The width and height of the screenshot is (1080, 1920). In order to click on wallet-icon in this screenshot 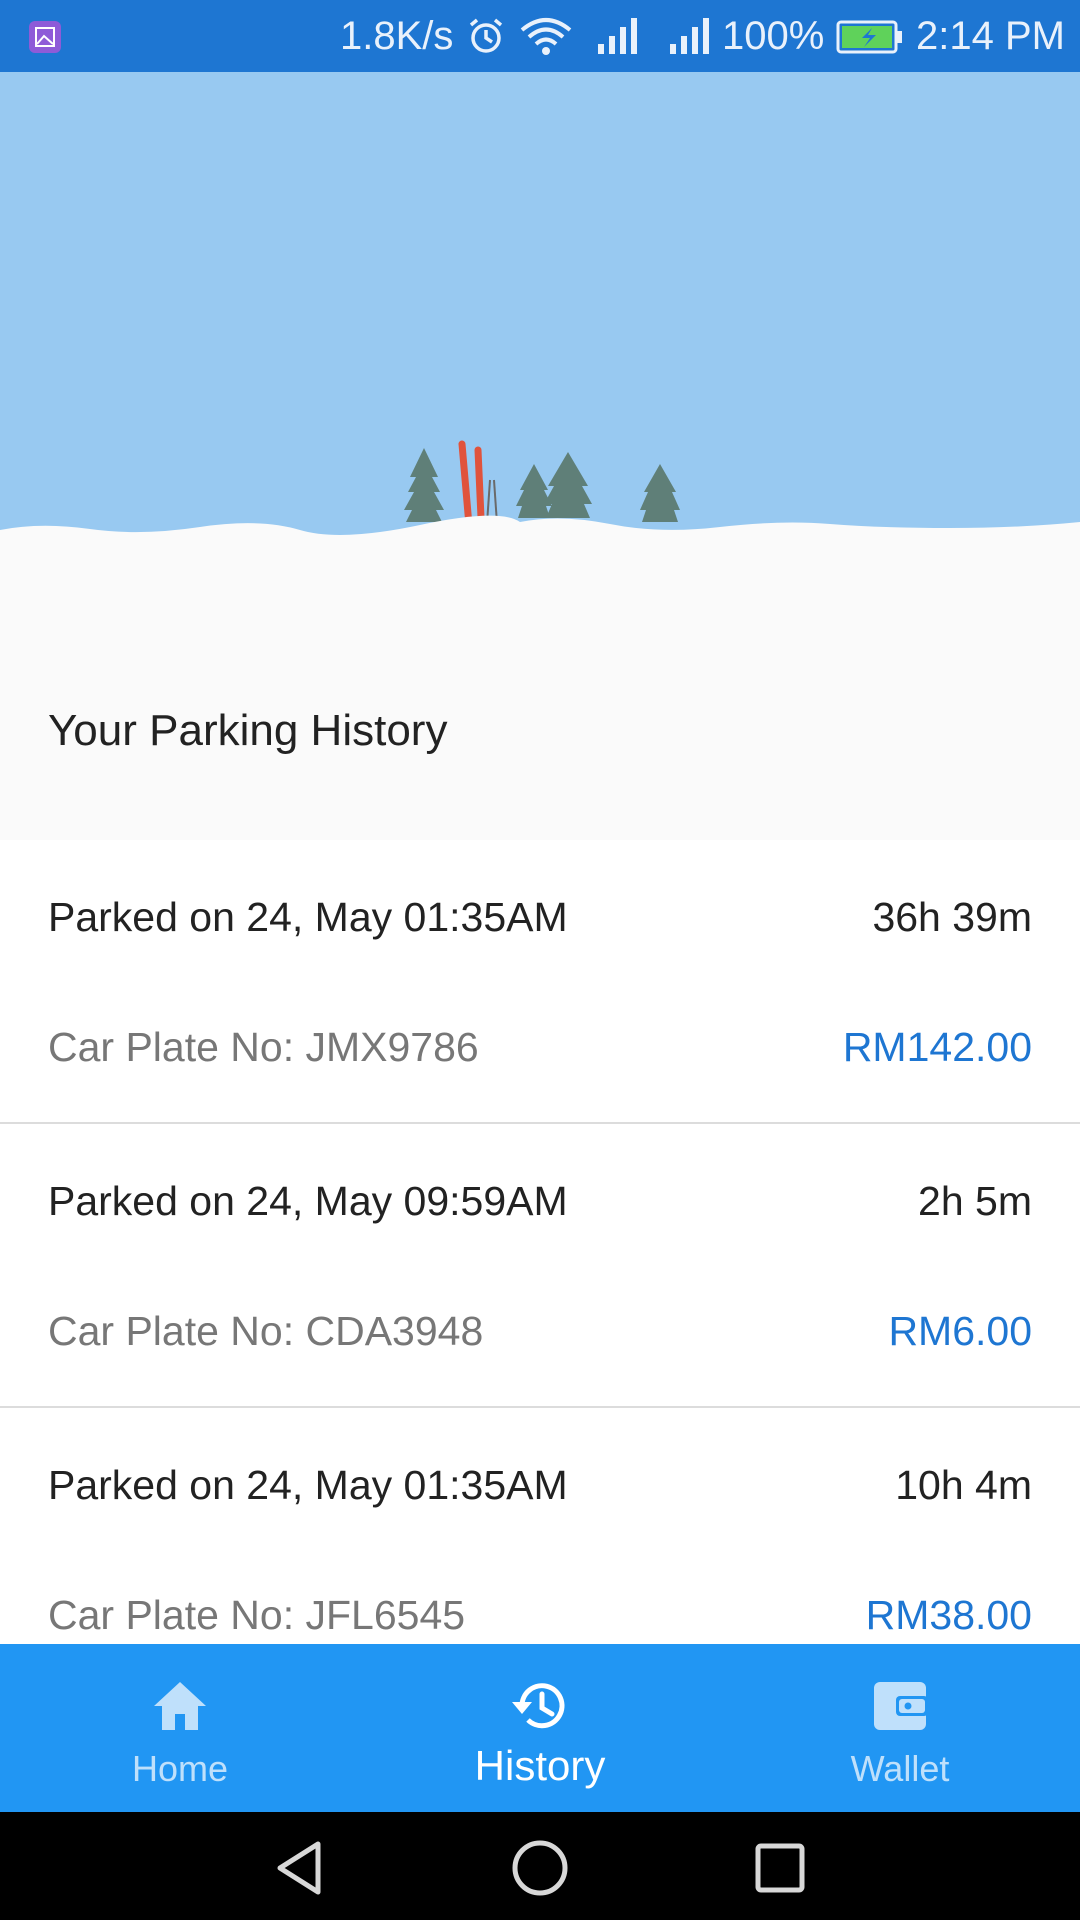, I will do `click(901, 1706)`.